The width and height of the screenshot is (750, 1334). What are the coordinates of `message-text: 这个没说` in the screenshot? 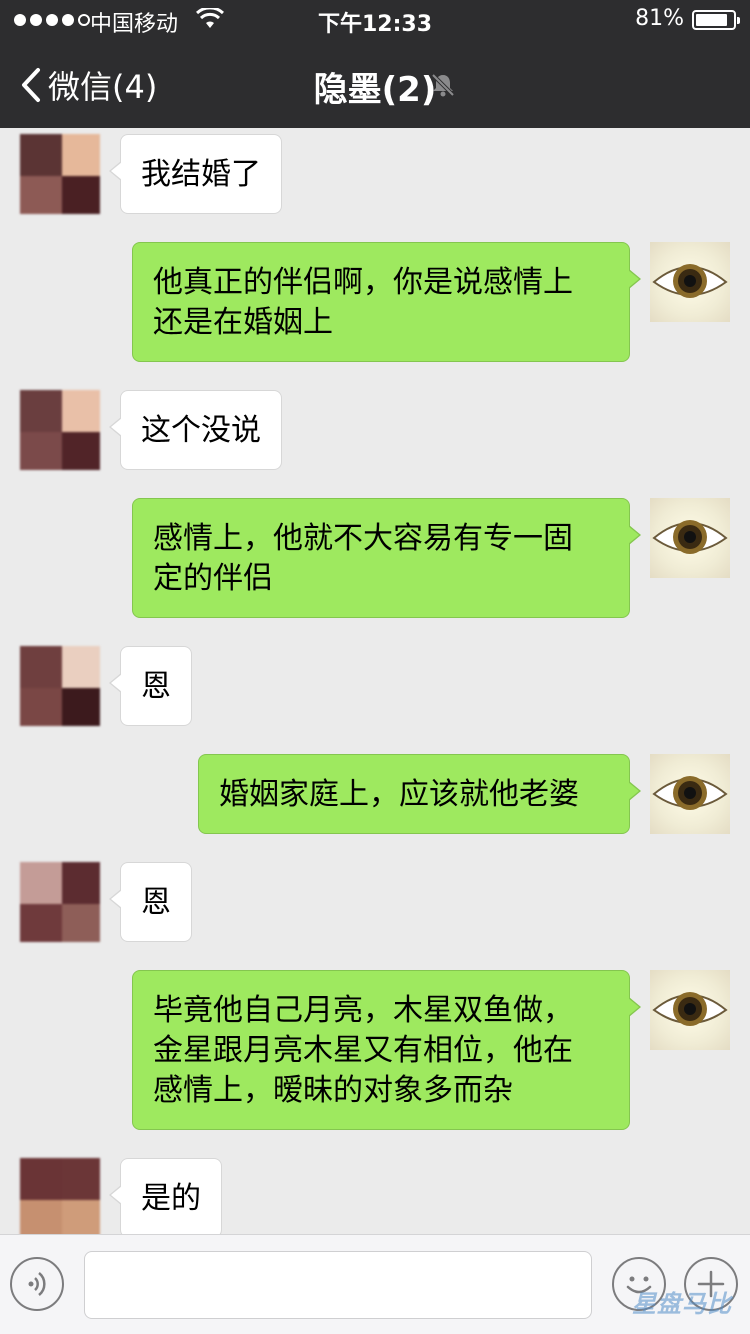 It's located at (201, 430).